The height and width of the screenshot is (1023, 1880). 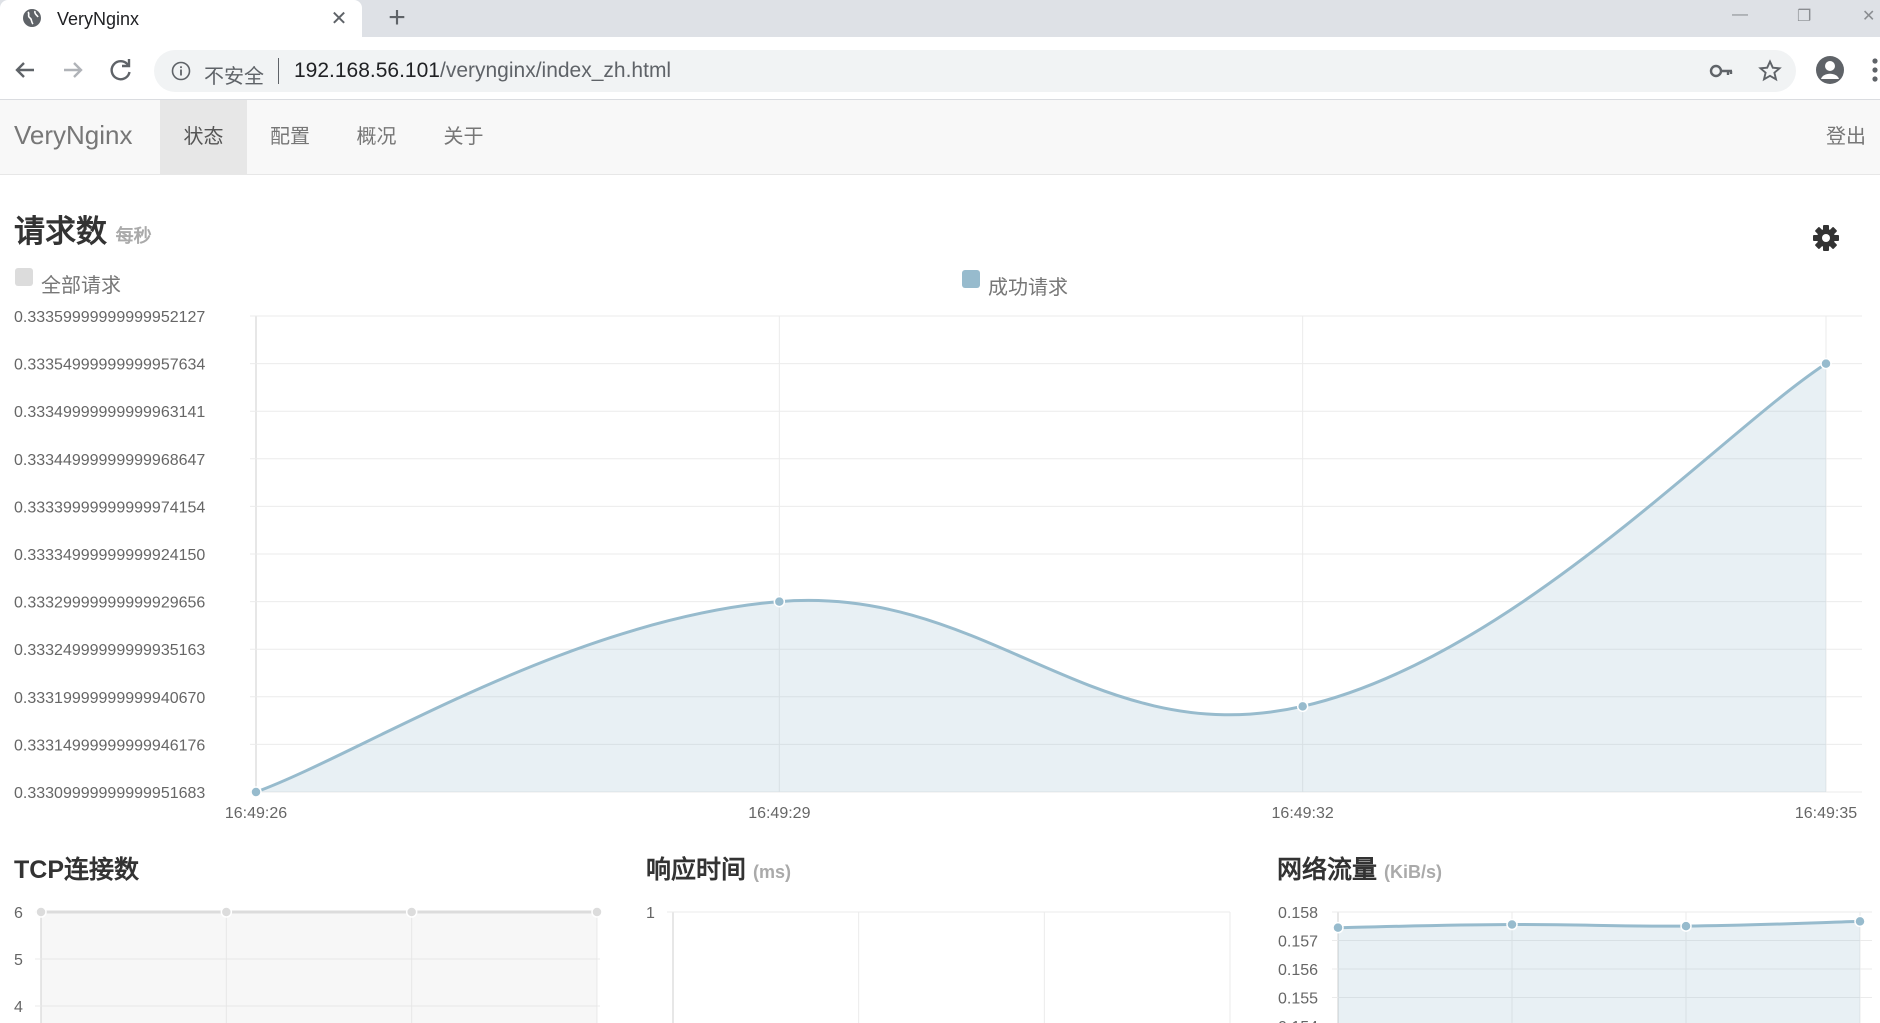 I want to click on tcp-series-area, so click(x=319, y=967).